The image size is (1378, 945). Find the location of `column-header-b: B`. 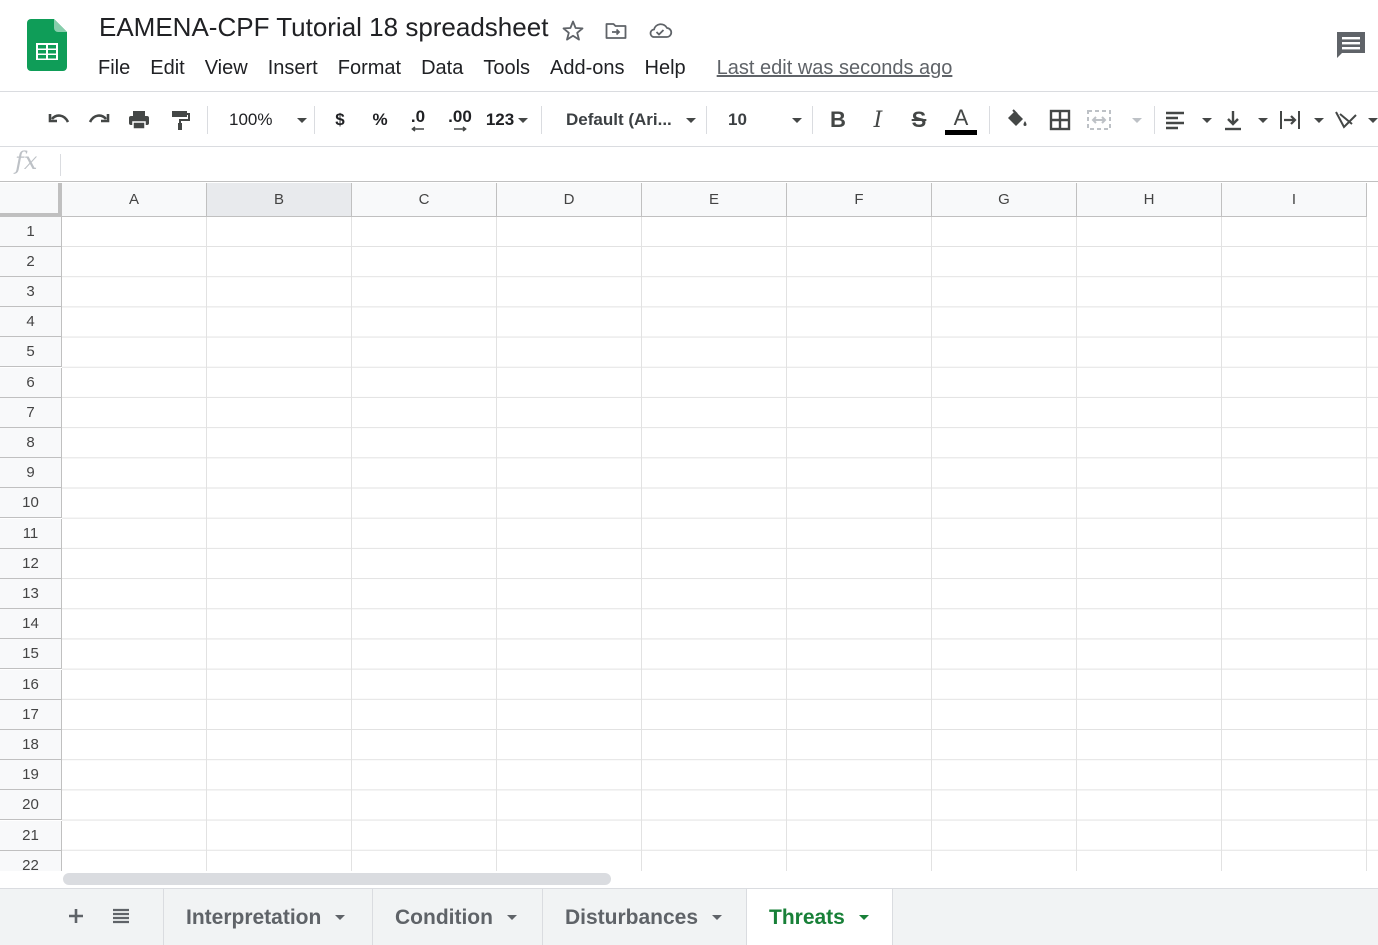

column-header-b: B is located at coordinates (279, 200).